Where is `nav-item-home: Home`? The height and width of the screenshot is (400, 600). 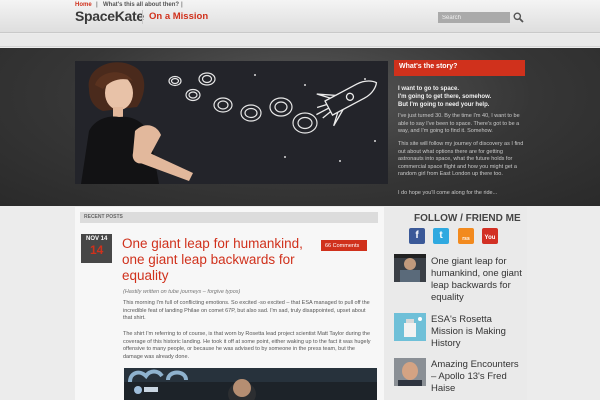 nav-item-home: Home is located at coordinates (83, 5).